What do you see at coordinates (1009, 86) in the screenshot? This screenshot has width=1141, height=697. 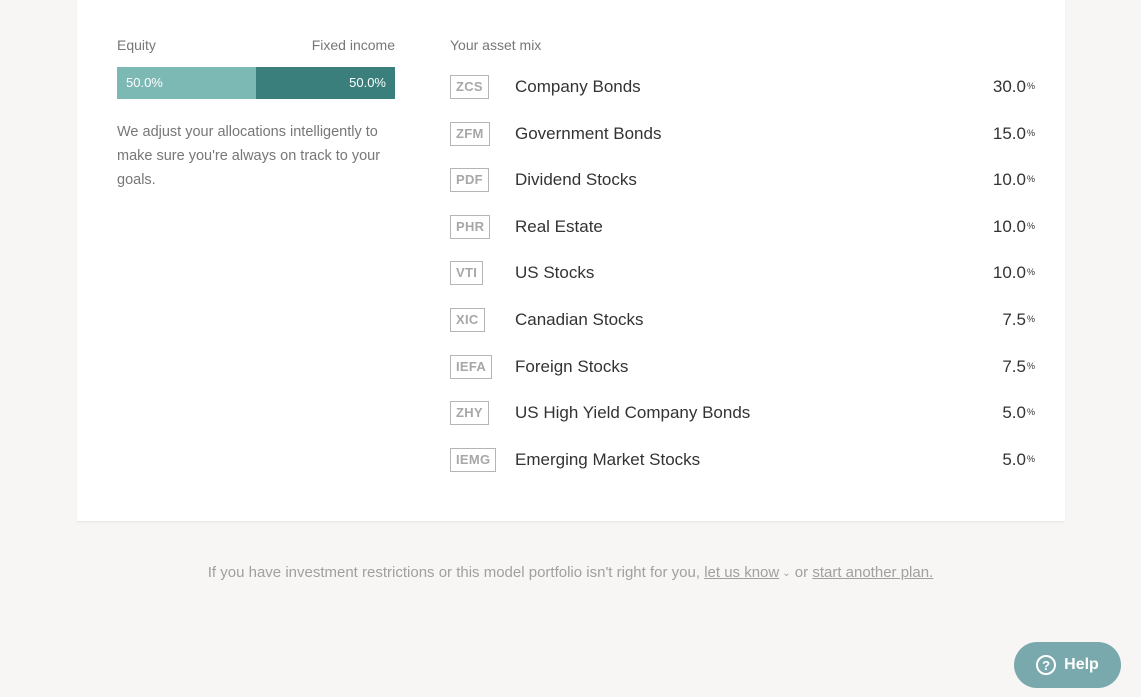 I see `asset-percent-value: 30.0` at bounding box center [1009, 86].